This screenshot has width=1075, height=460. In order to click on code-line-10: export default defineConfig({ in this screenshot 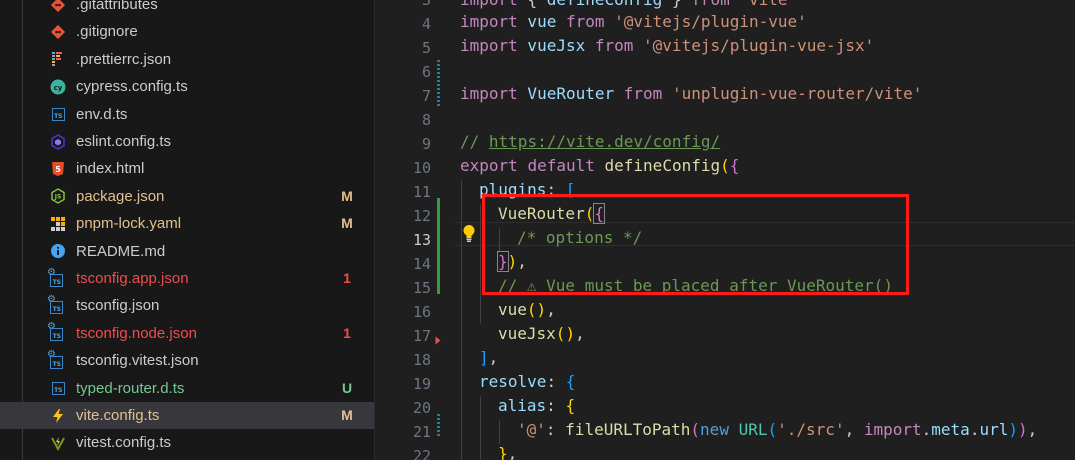, I will do `click(599, 166)`.